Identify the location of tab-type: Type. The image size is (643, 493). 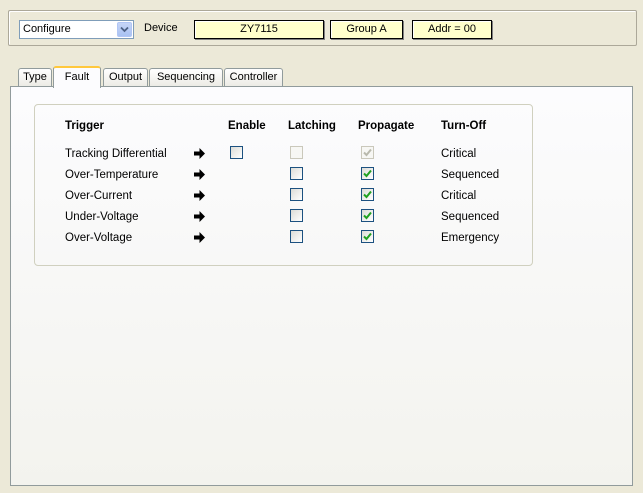
(35, 77).